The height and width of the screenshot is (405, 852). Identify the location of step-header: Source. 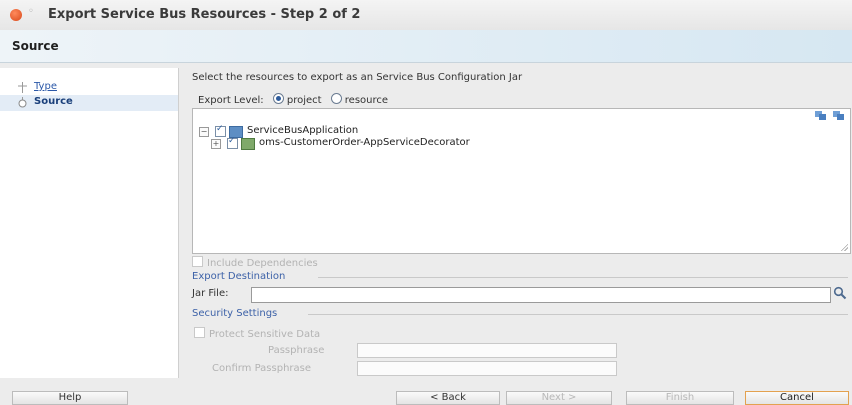
(426, 46).